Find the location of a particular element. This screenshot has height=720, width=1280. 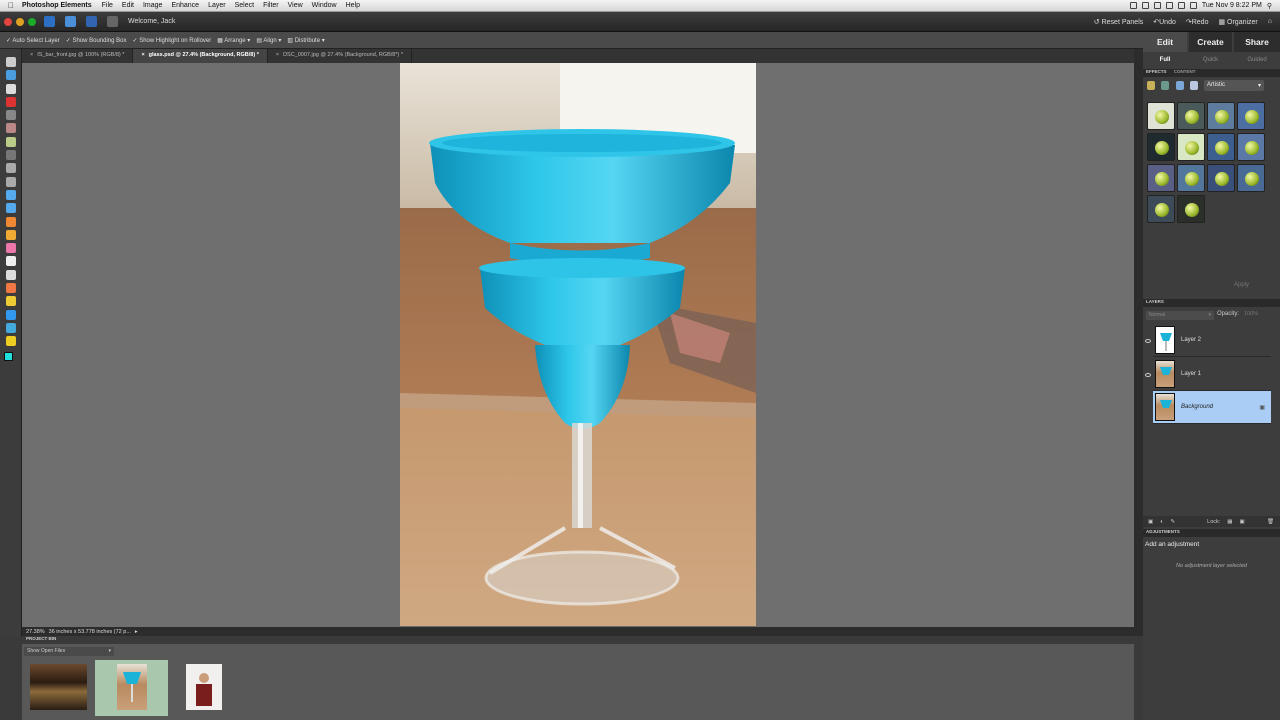

color-swatches is located at coordinates (10, 359).